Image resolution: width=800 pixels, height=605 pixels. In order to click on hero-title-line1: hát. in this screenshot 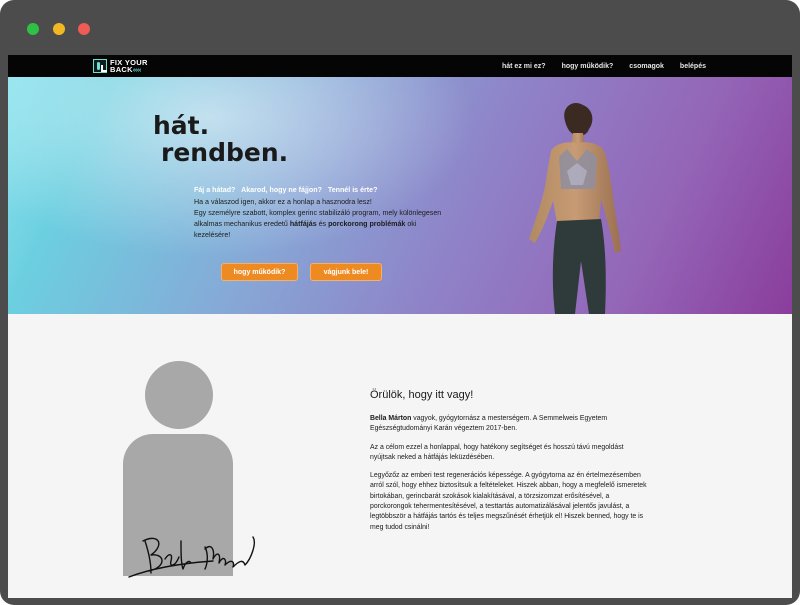, I will do `click(181, 125)`.